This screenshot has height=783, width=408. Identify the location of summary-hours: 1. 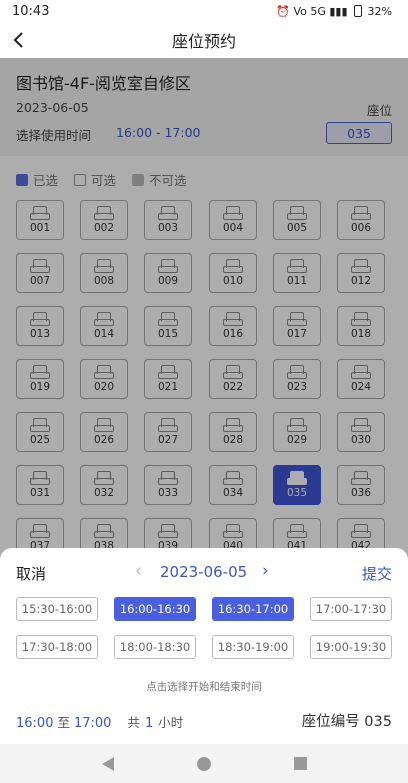
(149, 723).